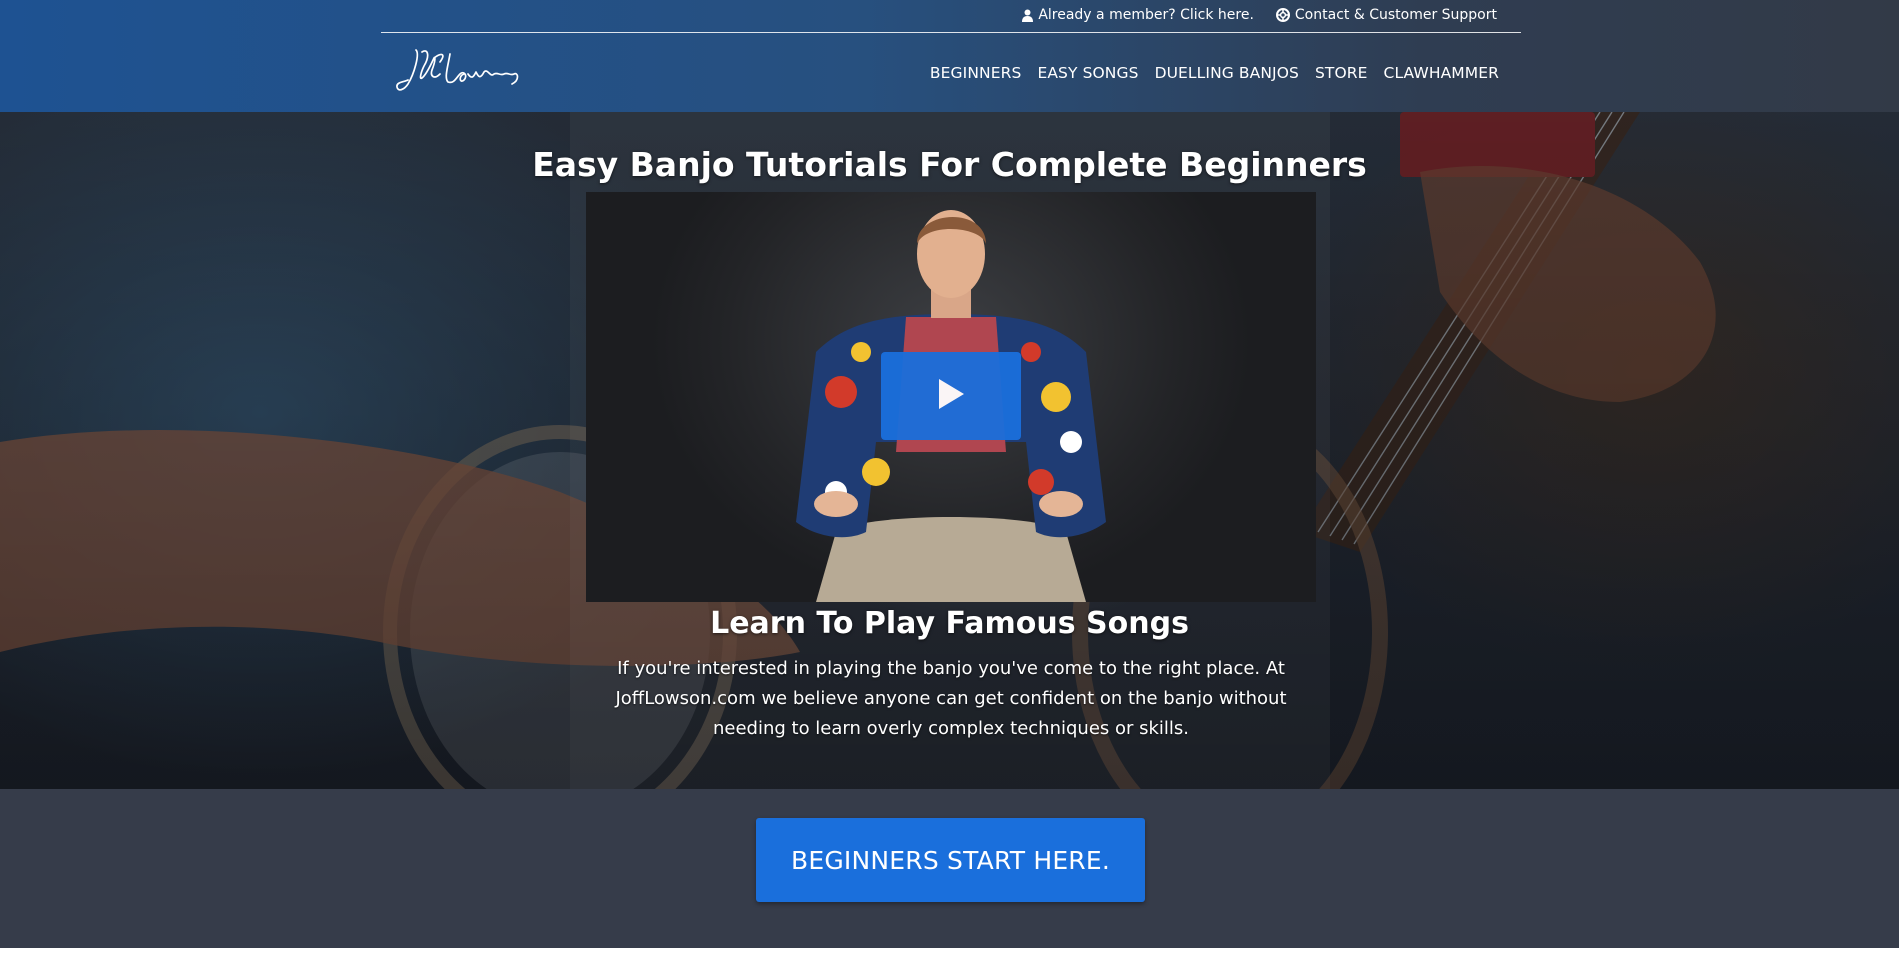  I want to click on nav-easy-songs: EASY SONGS, so click(1087, 73).